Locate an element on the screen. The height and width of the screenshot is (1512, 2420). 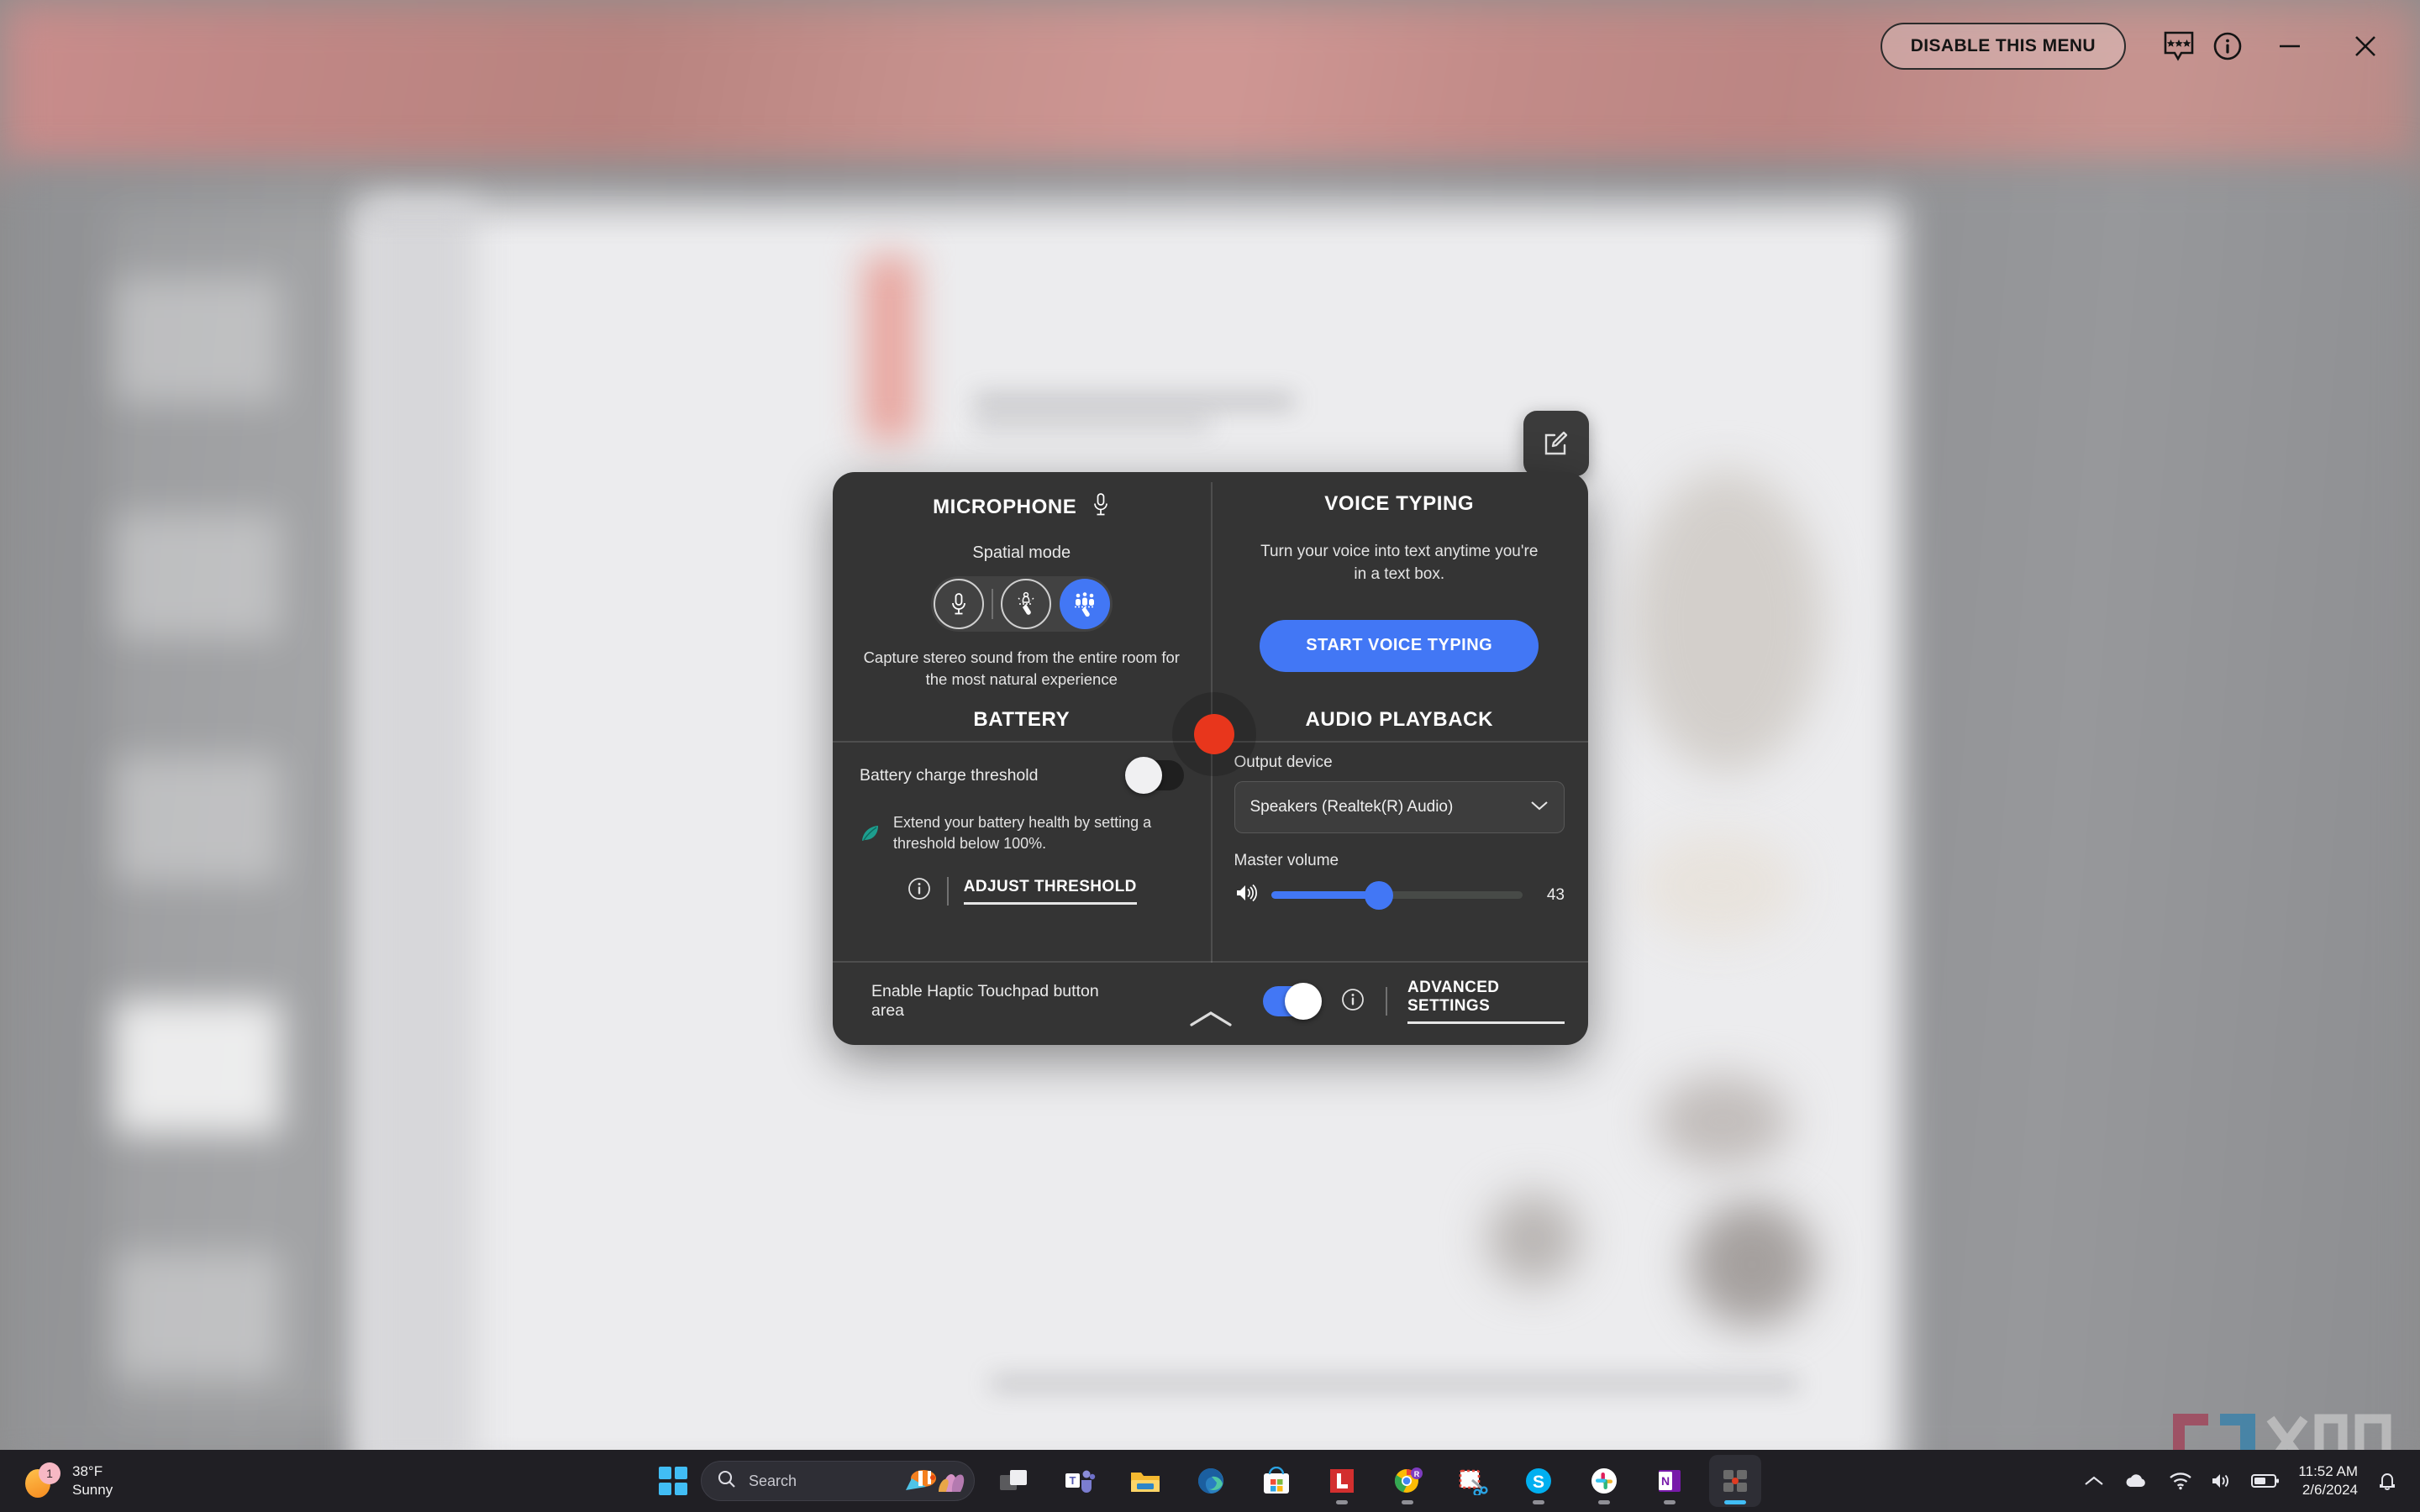
search-placeholder: Search is located at coordinates (773, 1480).